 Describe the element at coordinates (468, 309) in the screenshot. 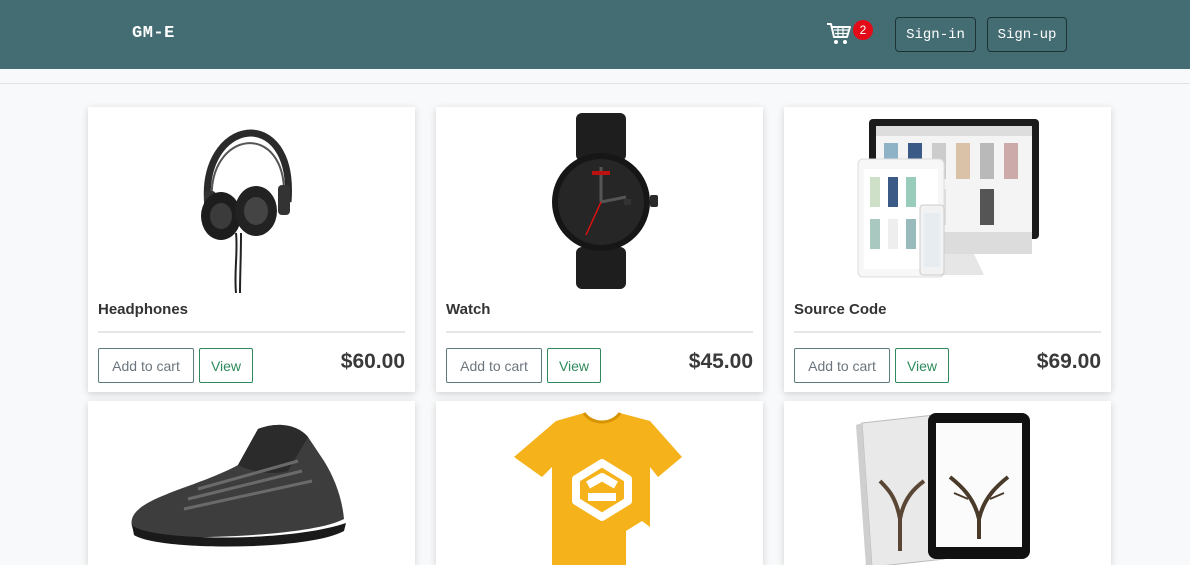

I see `product-title: Watch` at that location.